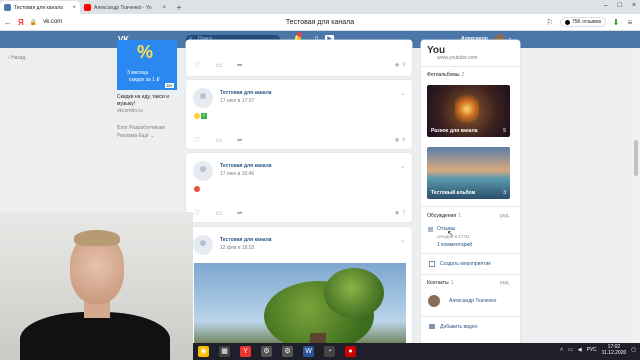  What do you see at coordinates (130, 111) in the screenshot?
I see `ad-domain: vkcombo.ru` at bounding box center [130, 111].